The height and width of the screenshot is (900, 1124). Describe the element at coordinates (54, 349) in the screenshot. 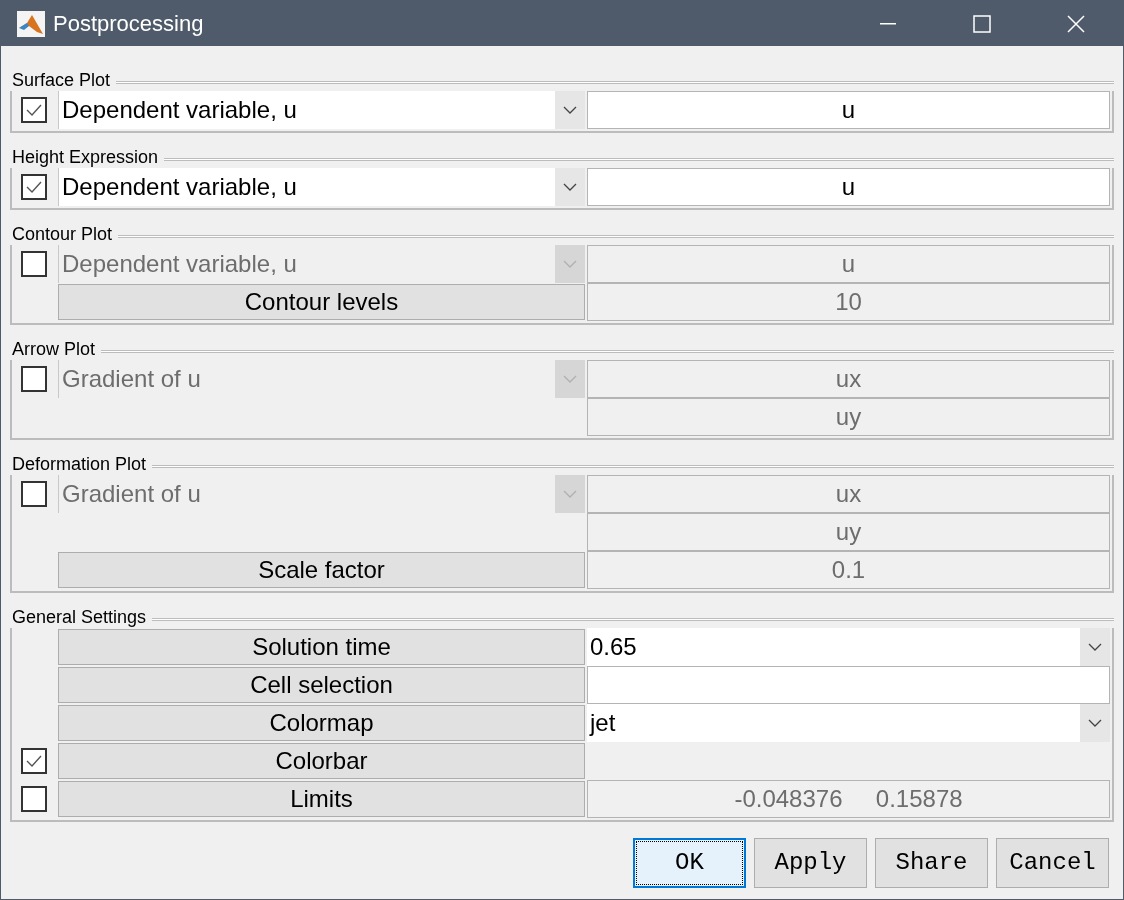

I see `group-title: Arrow Plot` at that location.